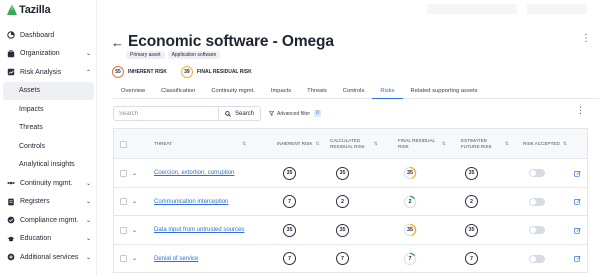 The height and width of the screenshot is (276, 605). What do you see at coordinates (36, 239) in the screenshot?
I see `sidebar-item-label: Education` at bounding box center [36, 239].